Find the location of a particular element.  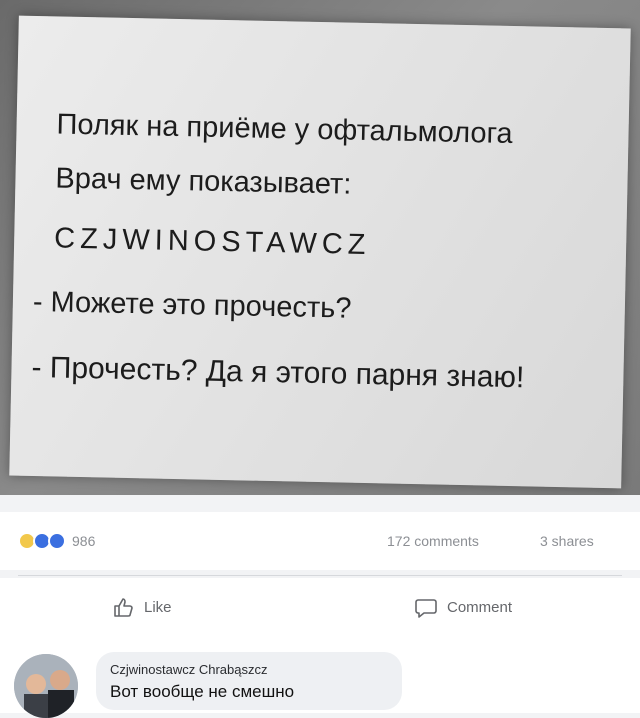

comments-count: 172 comments is located at coordinates (433, 541).